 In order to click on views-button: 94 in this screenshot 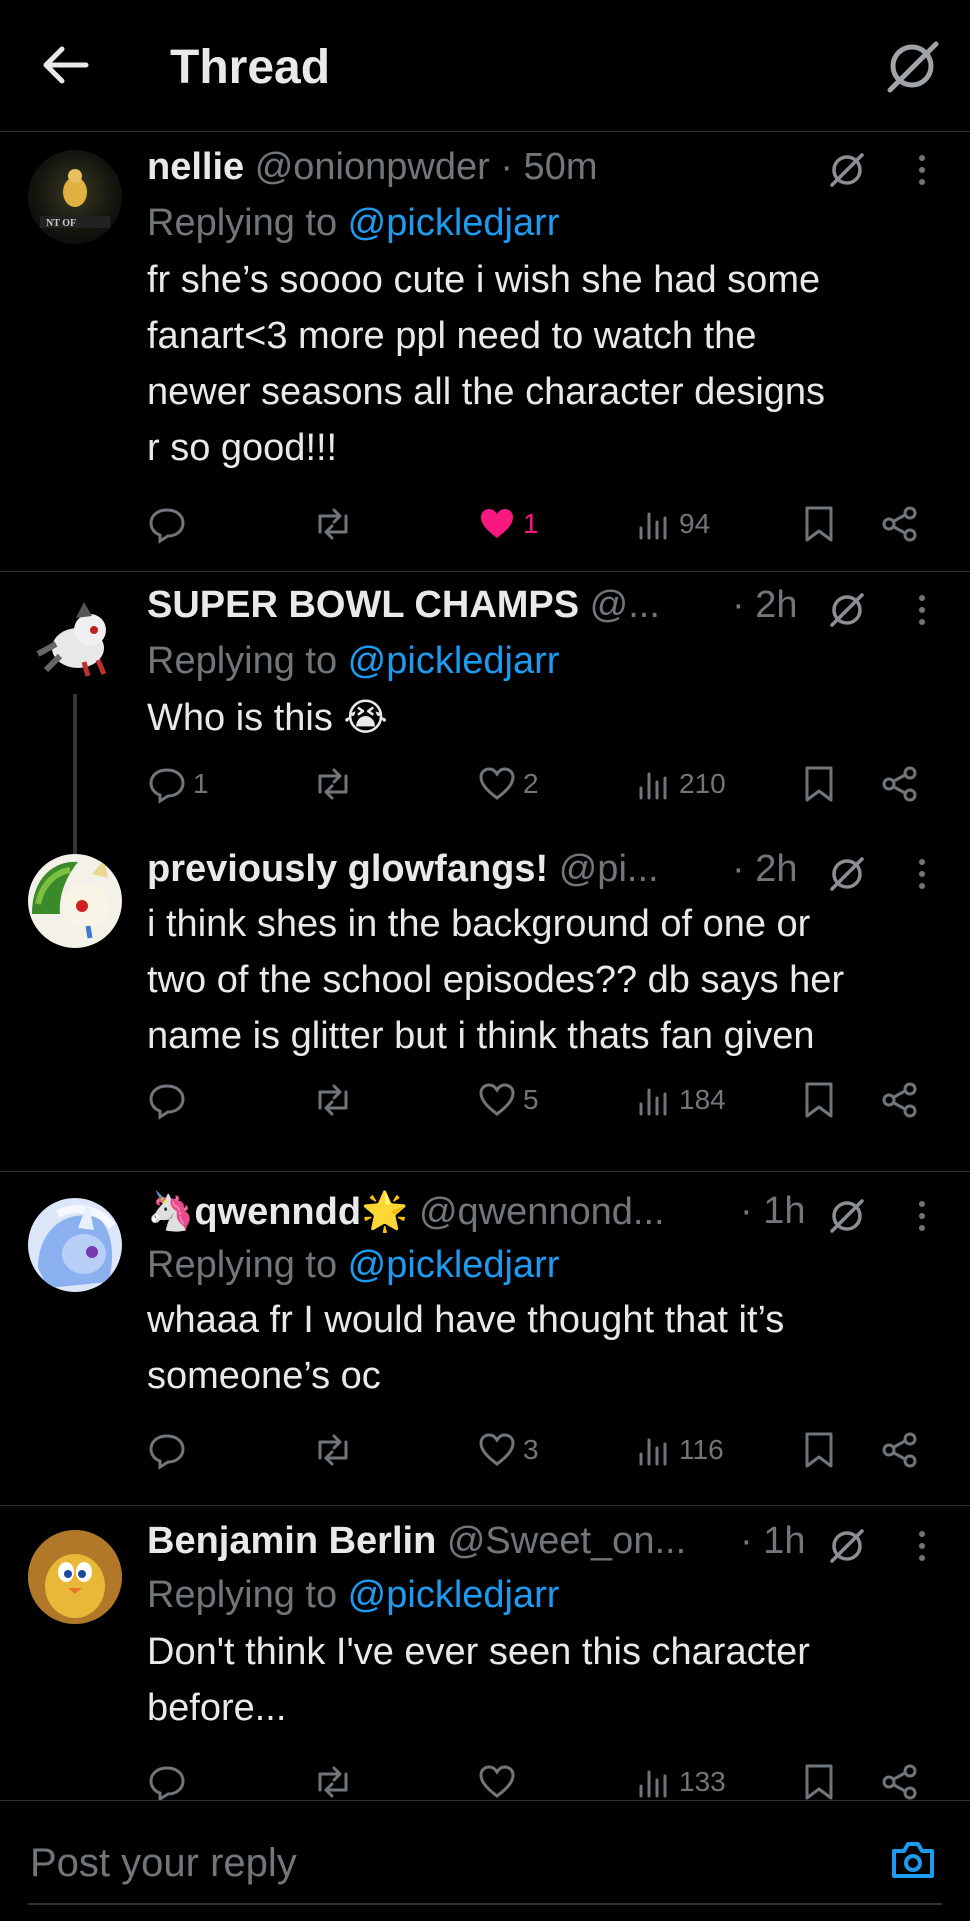, I will do `click(673, 524)`.